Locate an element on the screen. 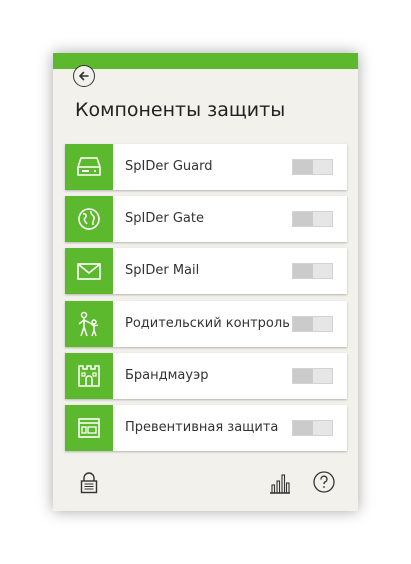 This screenshot has width=411, height=564. component-label: Родительский контроль is located at coordinates (207, 323).